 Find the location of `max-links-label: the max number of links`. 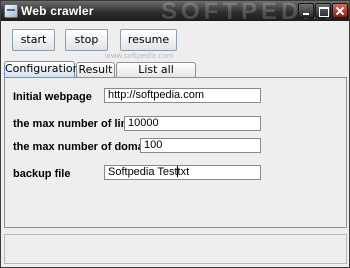

max-links-label: the max number of links is located at coordinates (76, 124).